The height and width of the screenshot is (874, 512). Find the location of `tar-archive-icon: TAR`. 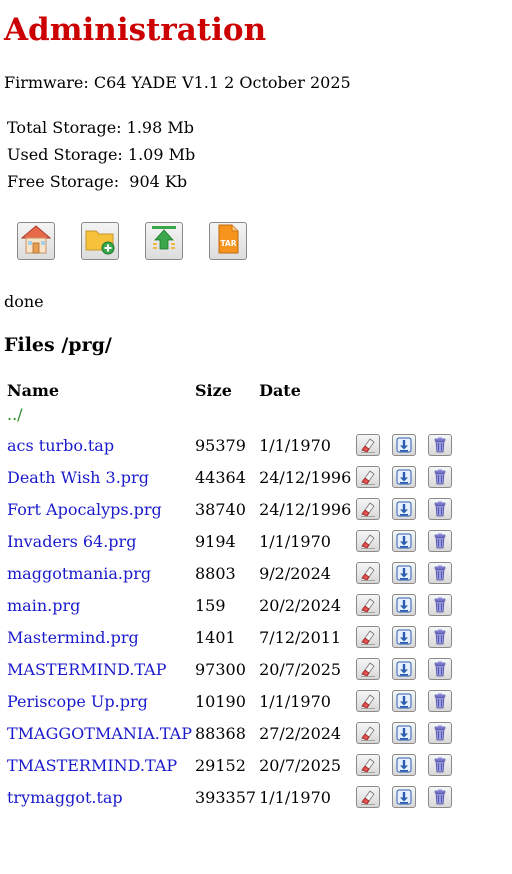

tar-archive-icon: TAR is located at coordinates (228, 241).